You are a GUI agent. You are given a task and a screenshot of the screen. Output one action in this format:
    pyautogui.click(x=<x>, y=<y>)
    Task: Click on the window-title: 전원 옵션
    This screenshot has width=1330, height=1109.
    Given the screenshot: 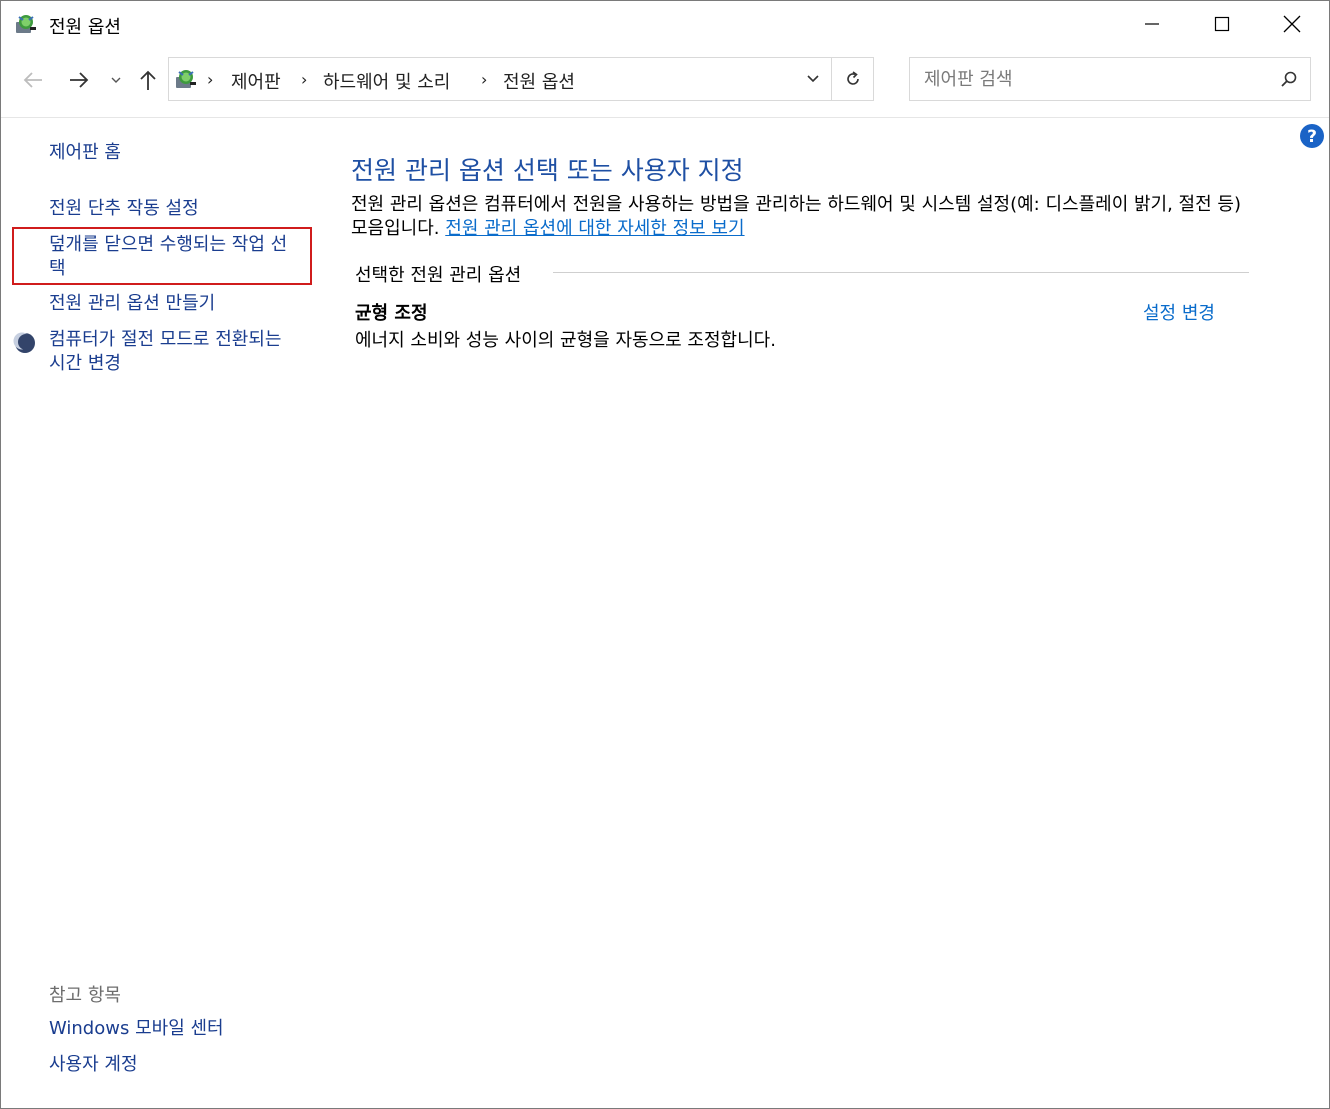 What is the action you would take?
    pyautogui.click(x=85, y=27)
    